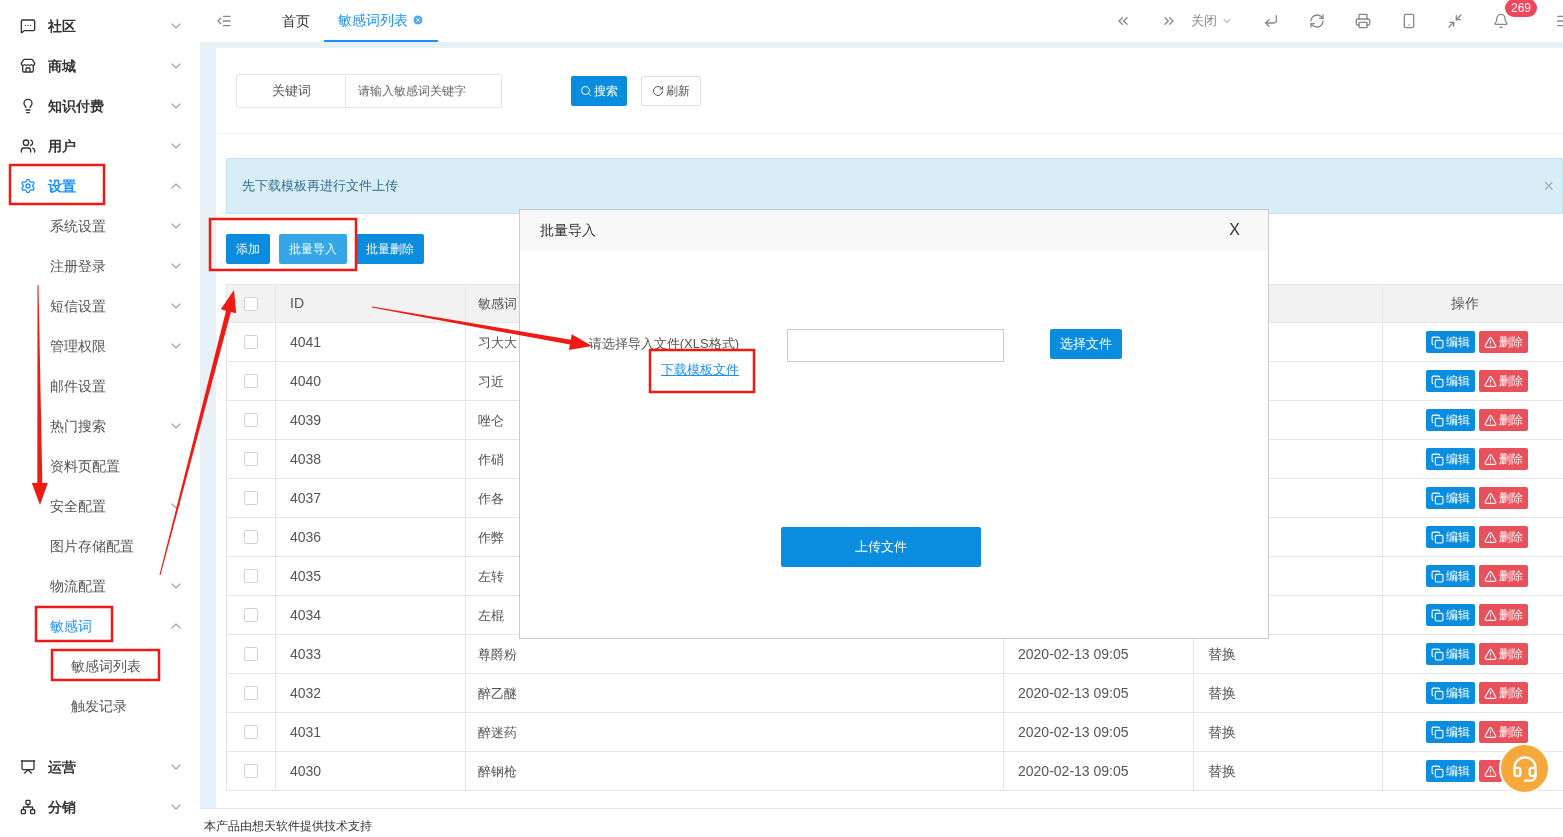 The height and width of the screenshot is (837, 1563). Describe the element at coordinates (1409, 21) in the screenshot. I see `phone-icon` at that location.